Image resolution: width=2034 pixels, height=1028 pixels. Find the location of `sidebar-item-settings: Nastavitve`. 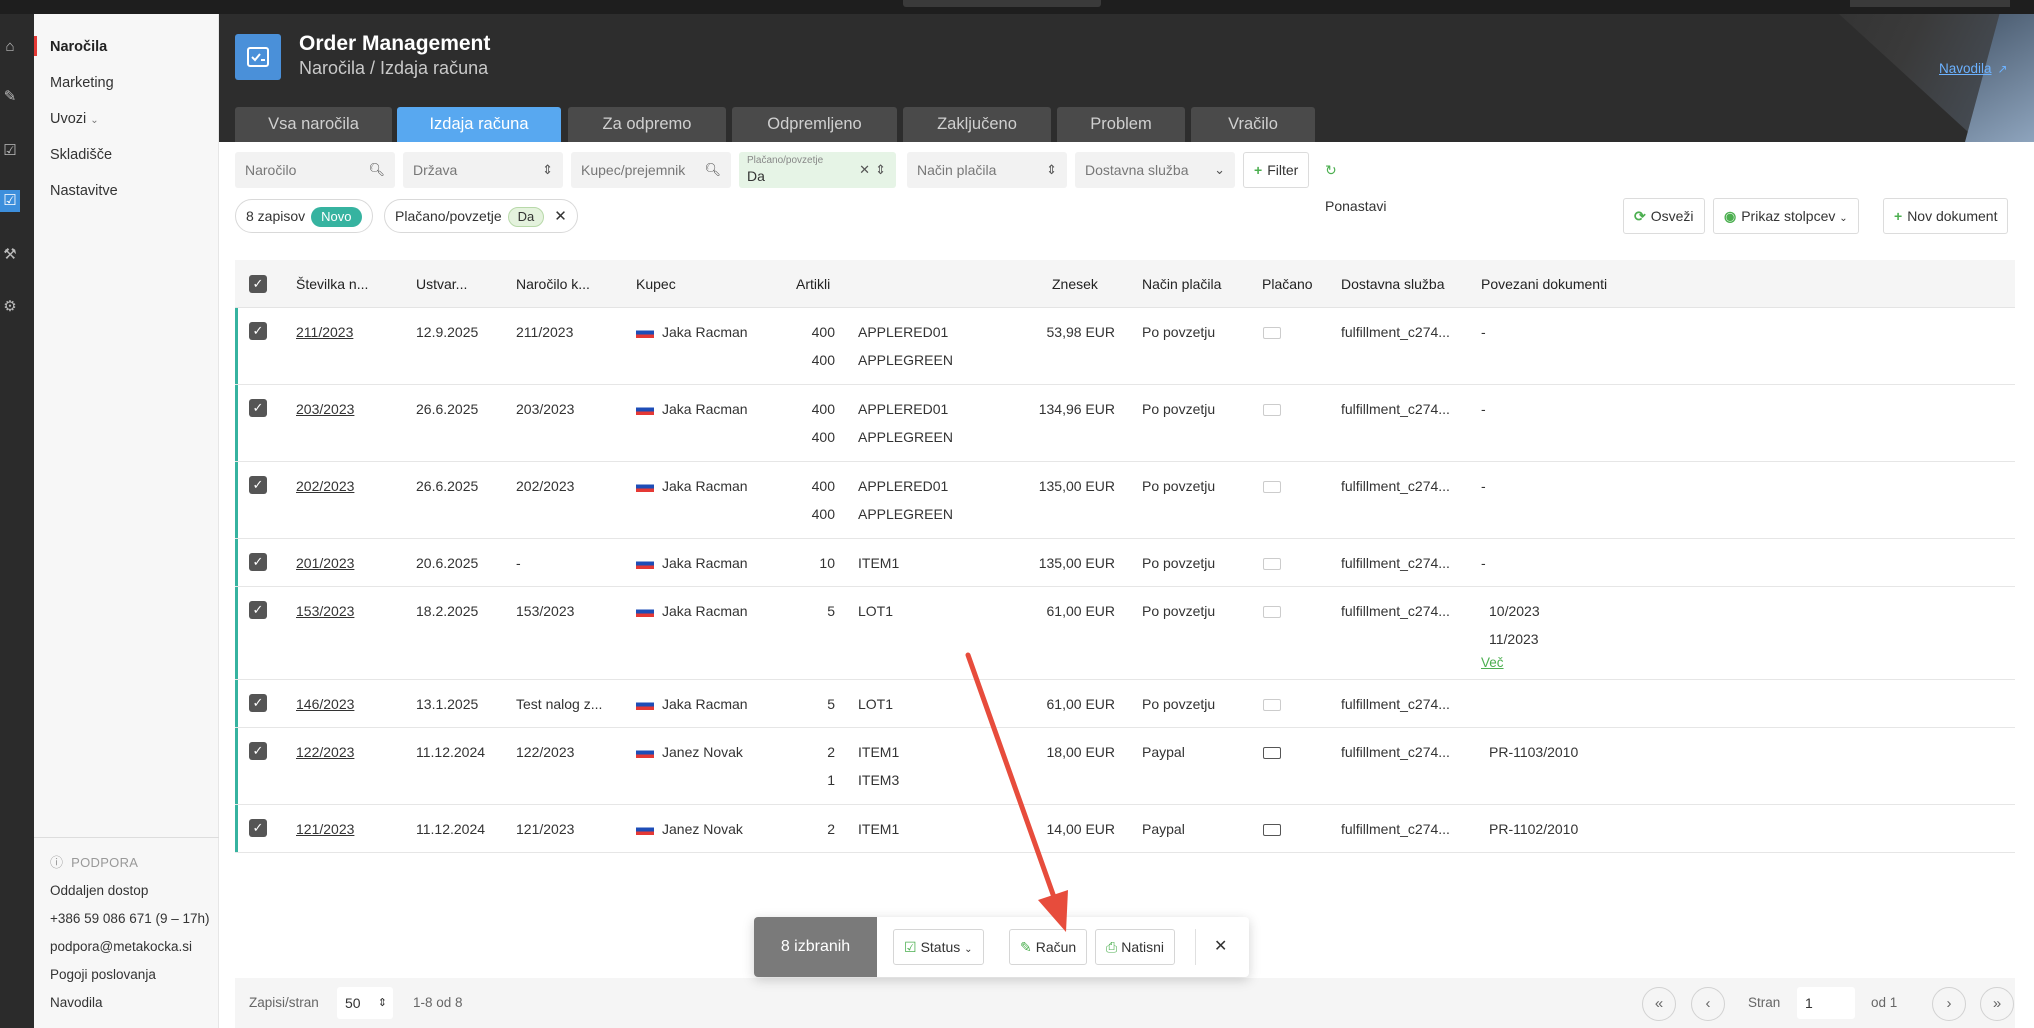

sidebar-item-settings: Nastavitve is located at coordinates (84, 191).